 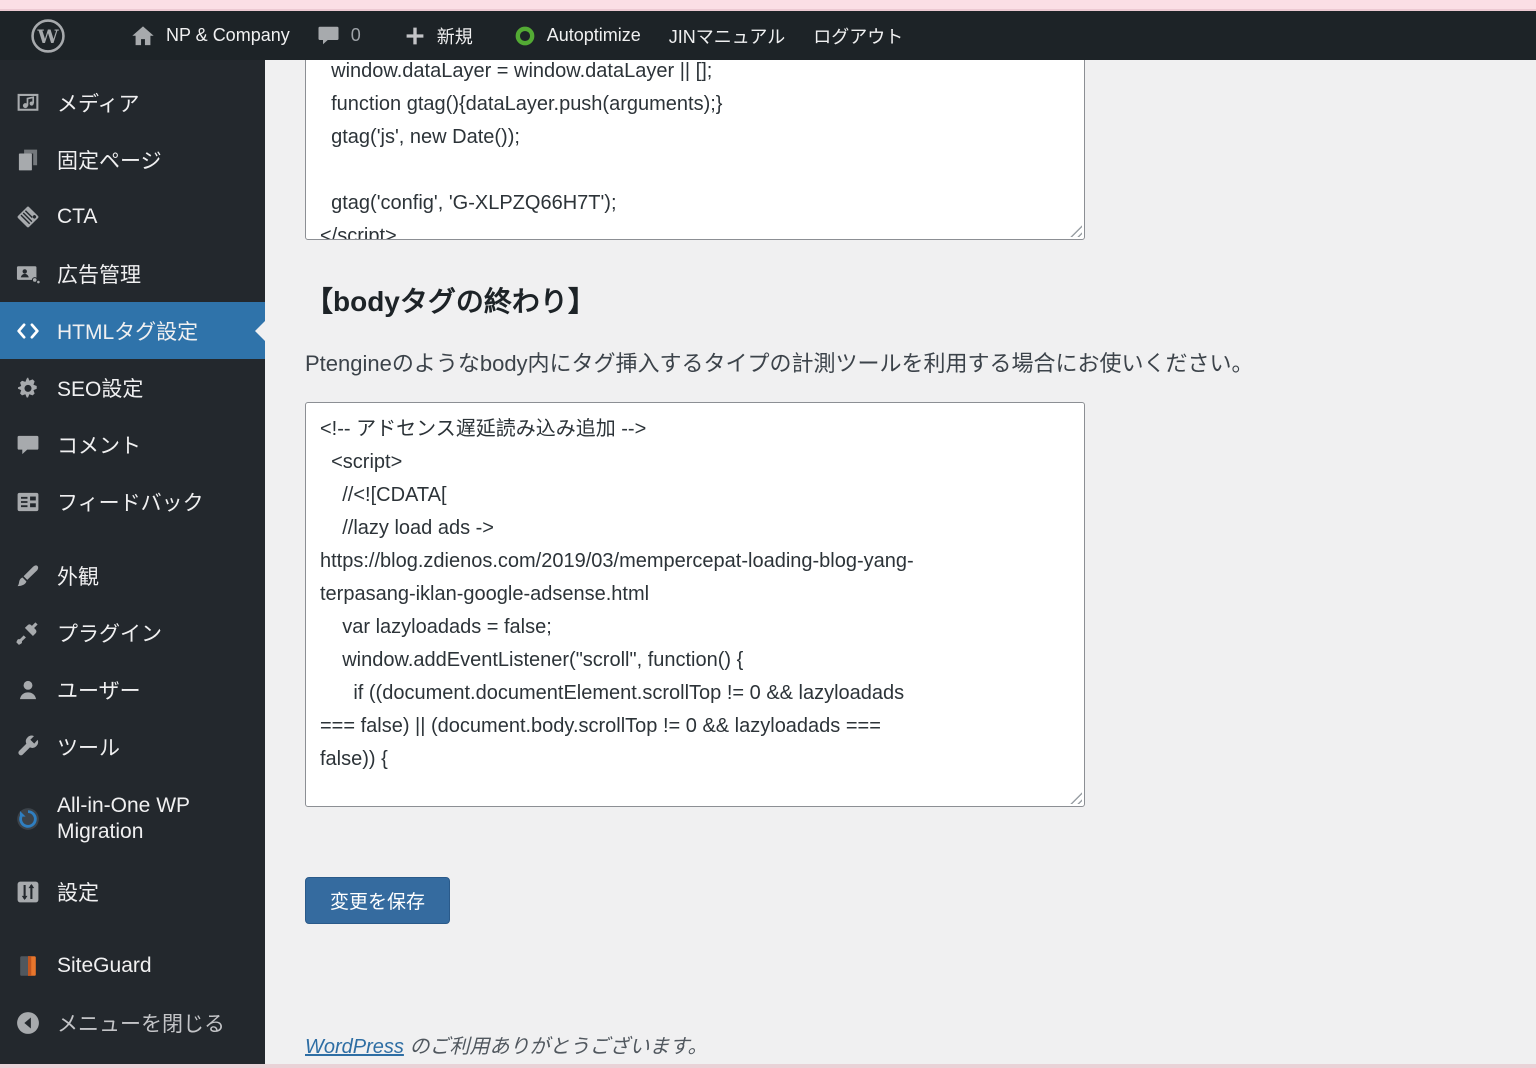 I want to click on jin-manual-menu: JINマニュアル, so click(x=727, y=36).